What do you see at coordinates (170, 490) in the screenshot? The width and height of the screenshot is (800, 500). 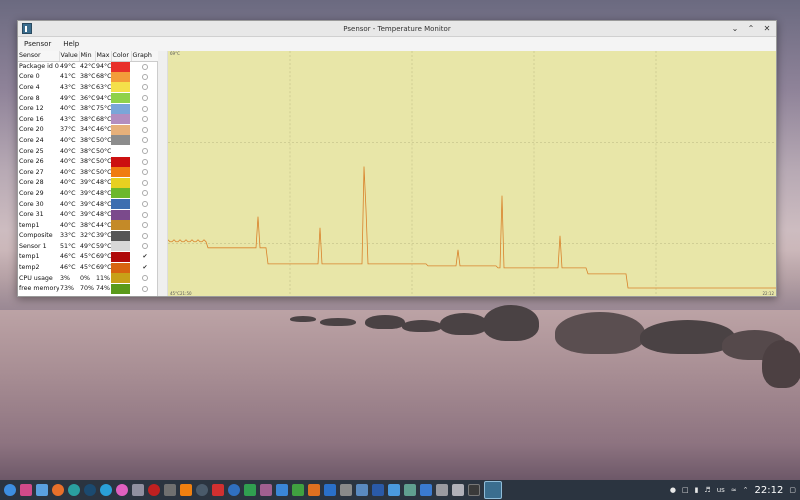 I see `cat-app-icon` at bounding box center [170, 490].